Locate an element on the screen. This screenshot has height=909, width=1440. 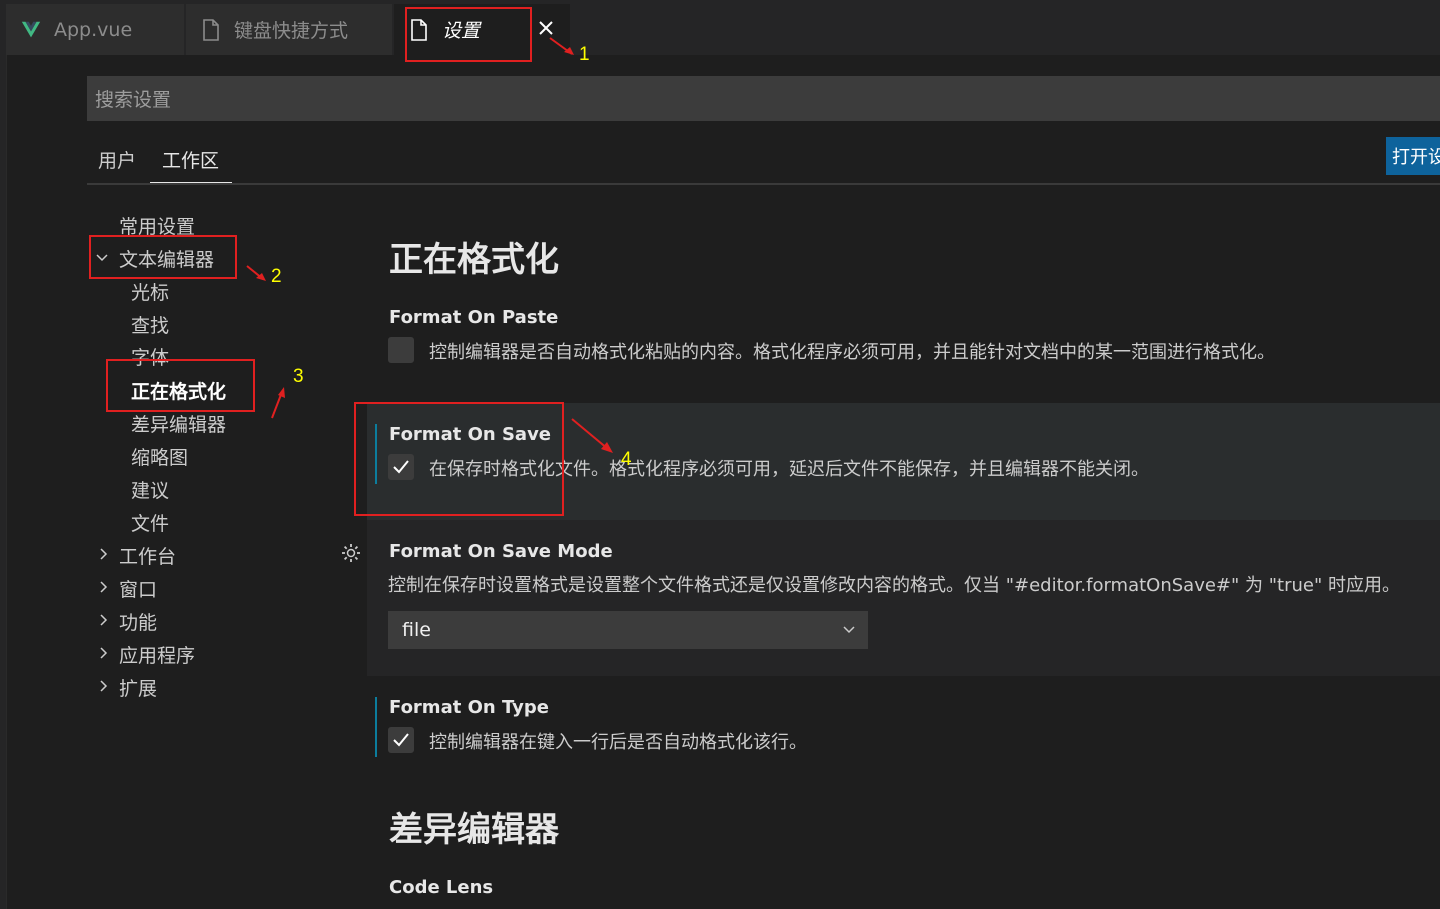
tab-label: App.vue is located at coordinates (93, 29).